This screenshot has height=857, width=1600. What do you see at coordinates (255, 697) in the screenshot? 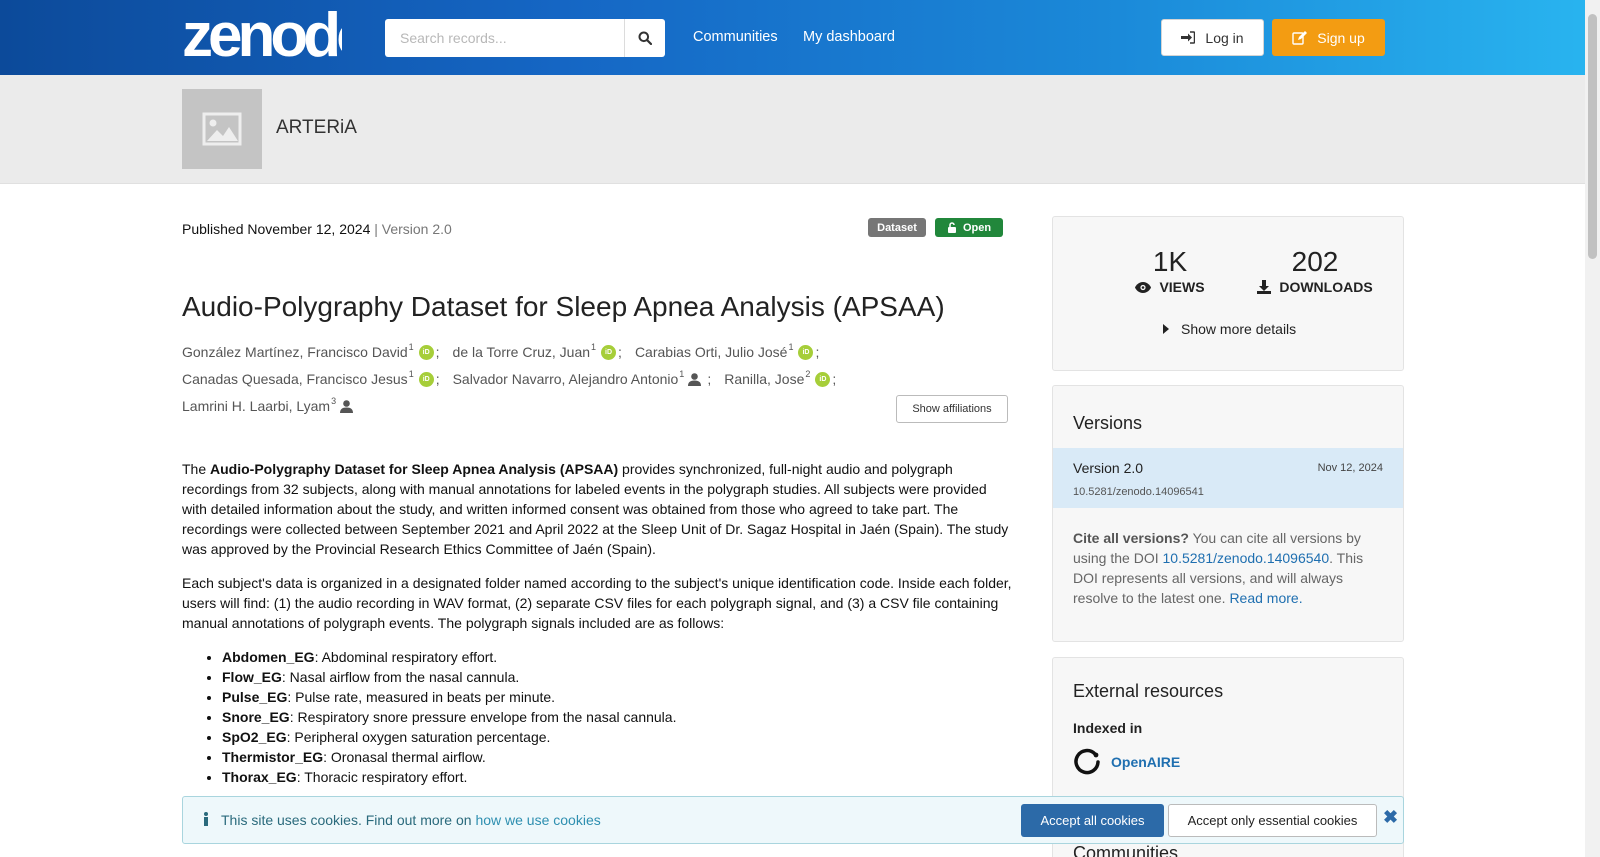
I see `signal-name: Pulse_EG` at bounding box center [255, 697].